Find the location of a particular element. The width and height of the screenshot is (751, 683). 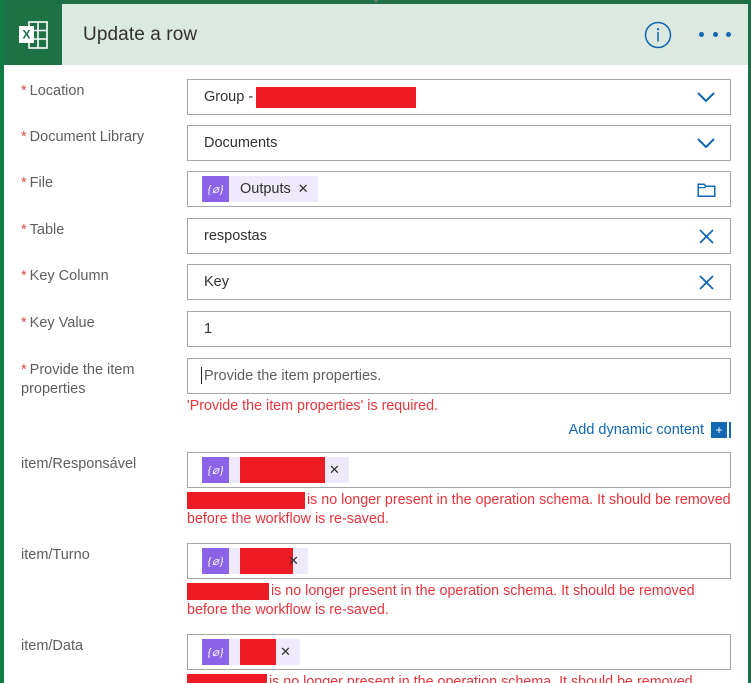

label-item-properties: * Provide the item properties is located at coordinates (78, 379).